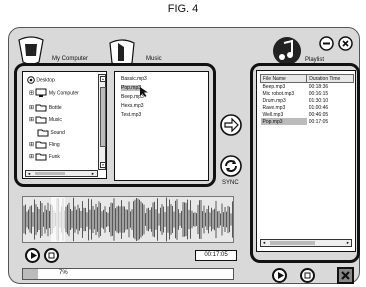 The height and width of the screenshot is (287, 366). I want to click on progress-fill, so click(30, 274).